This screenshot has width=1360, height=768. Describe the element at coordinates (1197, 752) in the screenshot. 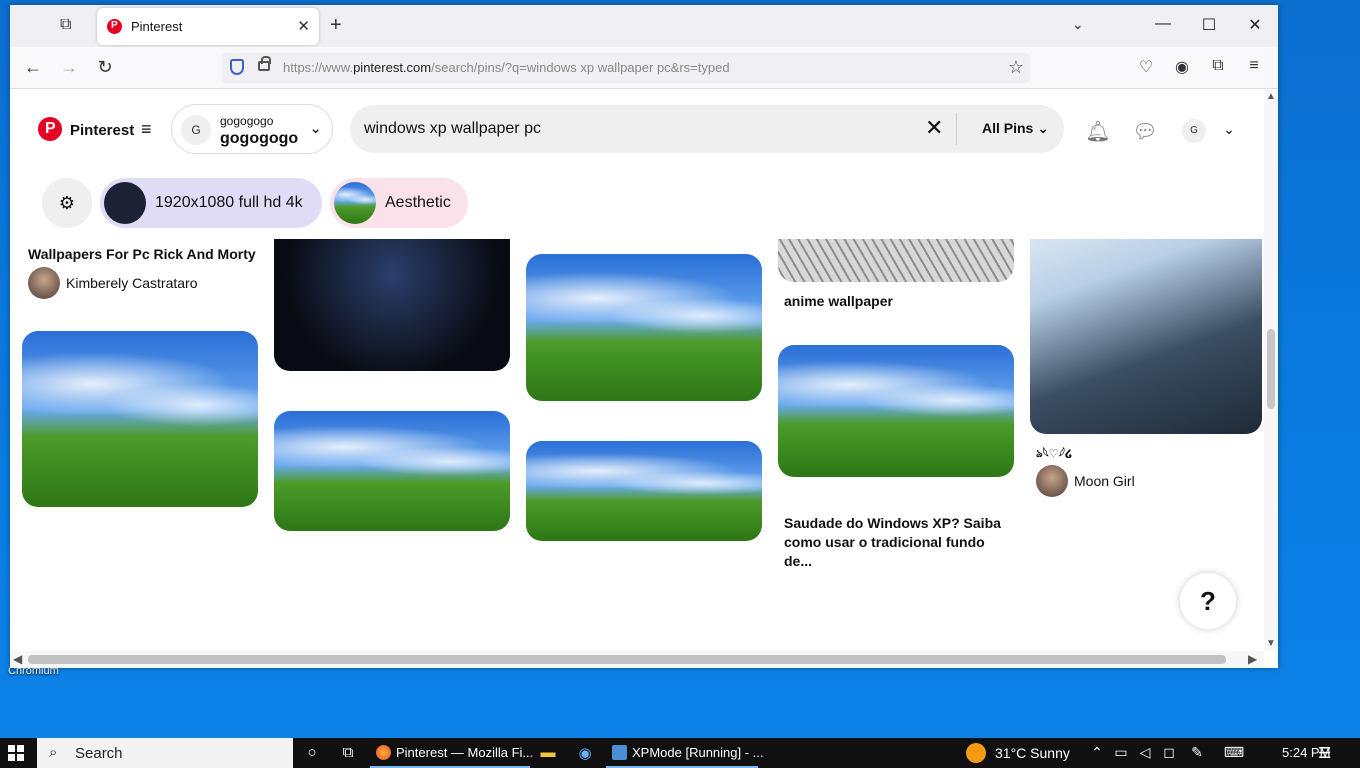

I see `pen-icon: ✎` at that location.